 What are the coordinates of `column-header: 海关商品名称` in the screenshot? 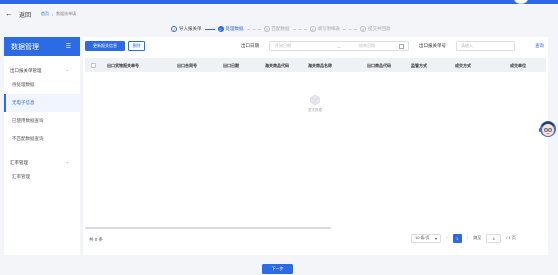 It's located at (320, 65).